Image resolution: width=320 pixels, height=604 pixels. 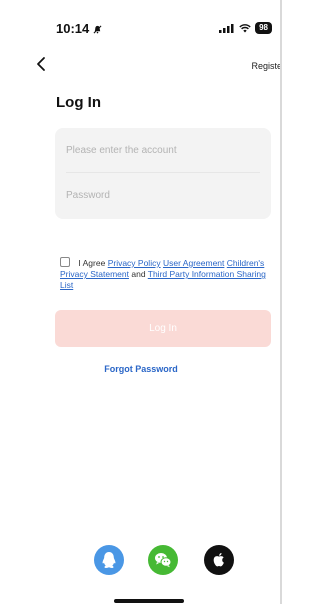 What do you see at coordinates (97, 29) in the screenshot?
I see `silent-mode-icon` at bounding box center [97, 29].